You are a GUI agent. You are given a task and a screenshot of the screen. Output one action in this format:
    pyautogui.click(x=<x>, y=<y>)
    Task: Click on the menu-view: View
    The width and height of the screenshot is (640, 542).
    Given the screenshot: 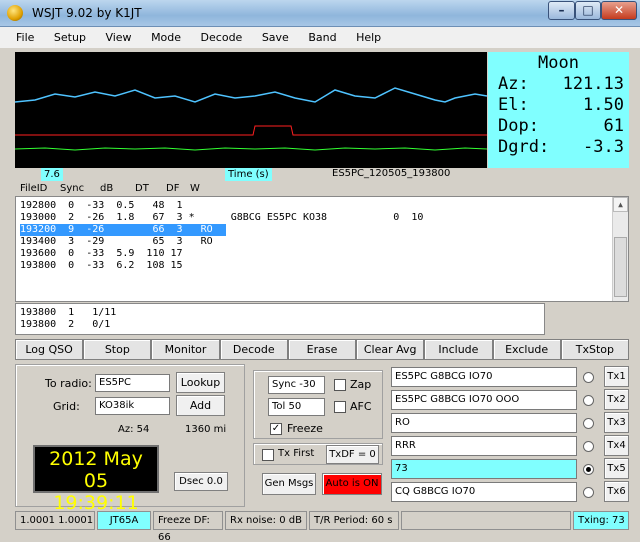 What is the action you would take?
    pyautogui.click(x=118, y=35)
    